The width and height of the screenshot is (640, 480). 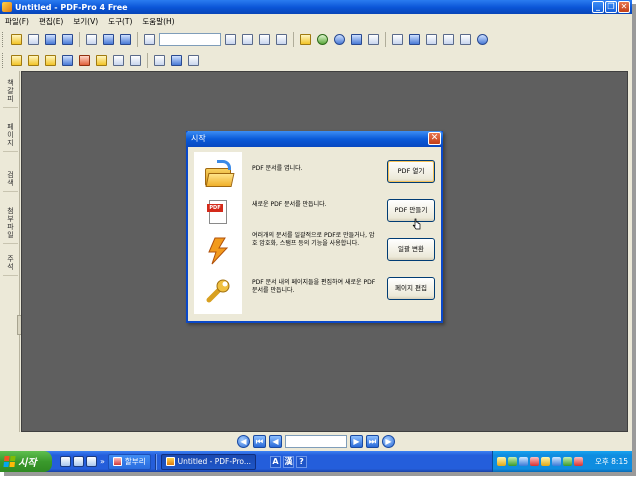 I want to click on highlighter-icon, so click(x=16, y=60).